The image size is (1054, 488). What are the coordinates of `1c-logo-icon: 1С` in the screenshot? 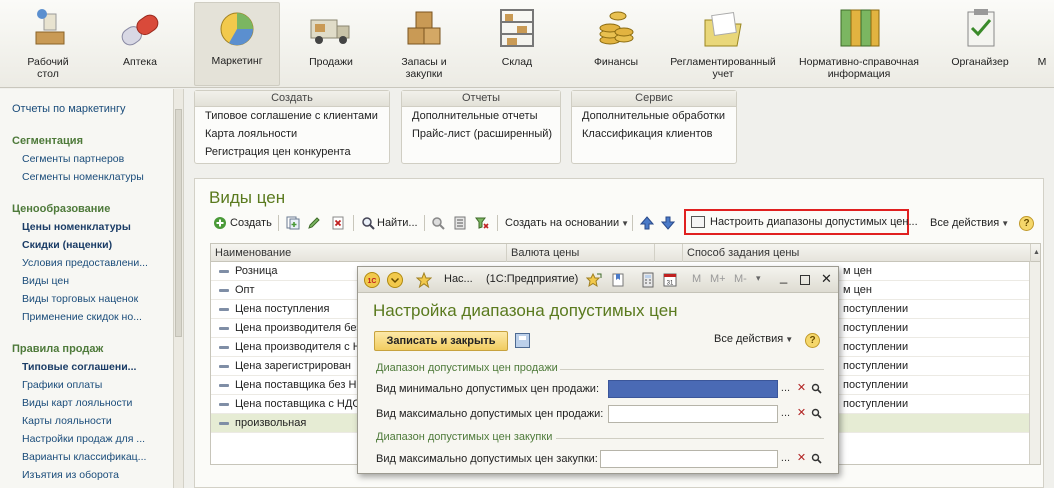 It's located at (372, 280).